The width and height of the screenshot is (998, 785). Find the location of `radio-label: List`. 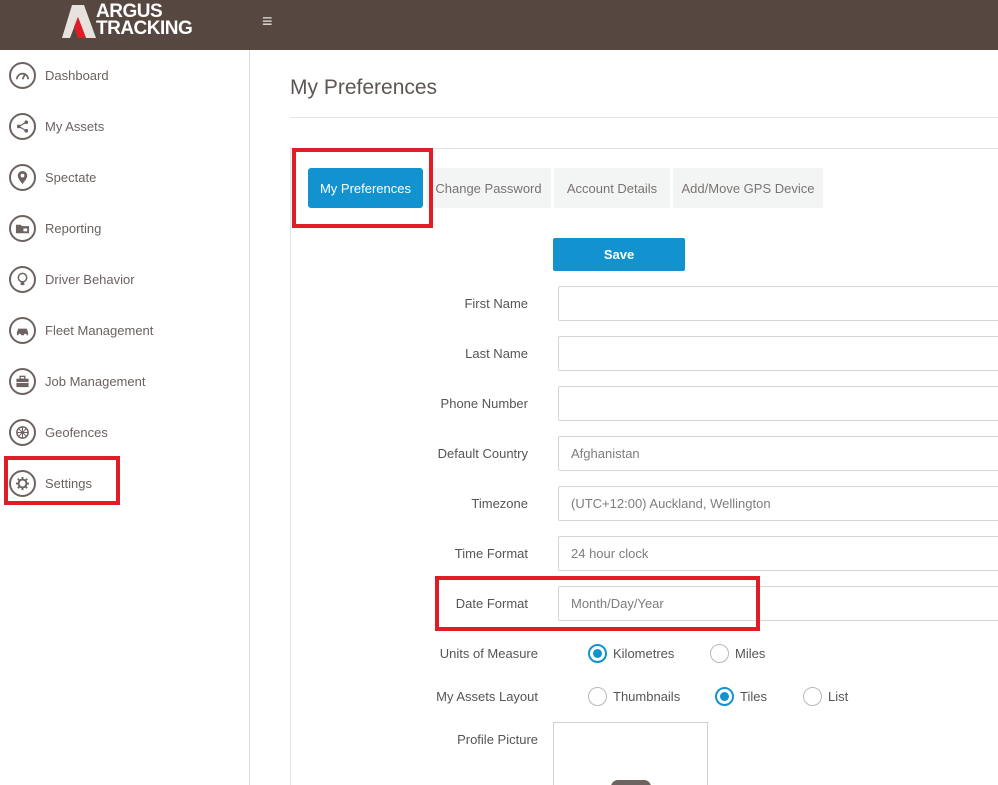

radio-label: List is located at coordinates (838, 696).